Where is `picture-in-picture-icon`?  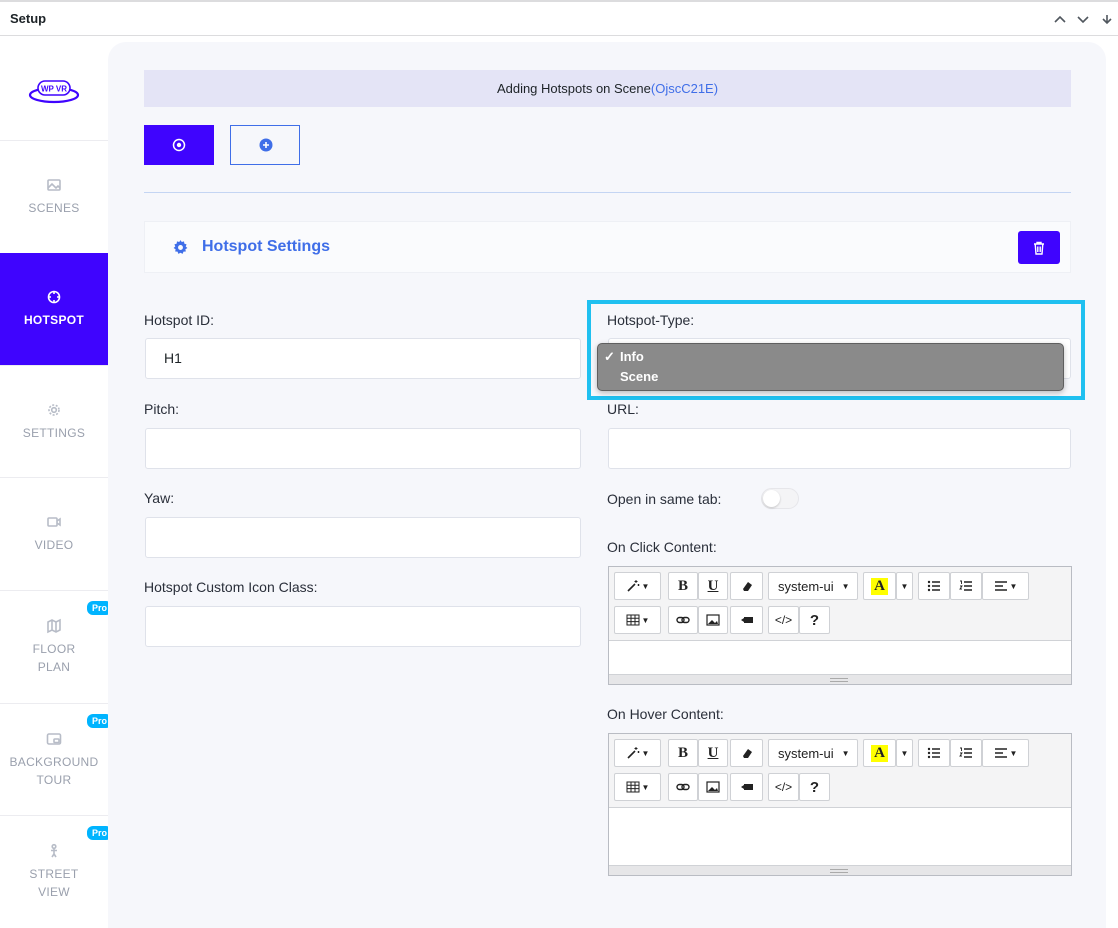
picture-in-picture-icon is located at coordinates (54, 738).